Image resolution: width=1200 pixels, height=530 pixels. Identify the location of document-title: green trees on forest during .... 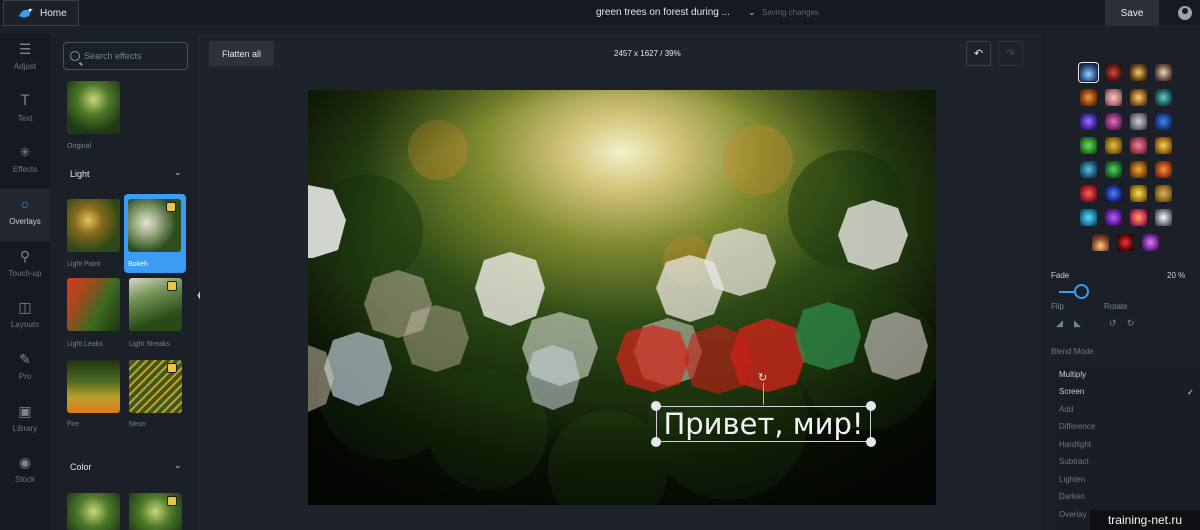
(663, 12).